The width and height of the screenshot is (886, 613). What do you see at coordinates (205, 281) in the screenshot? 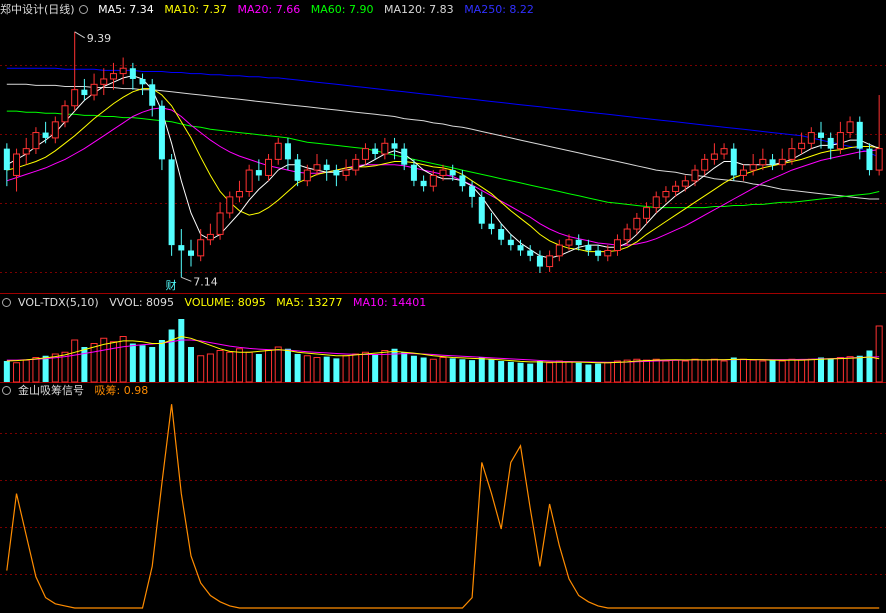
I see `low-price-label: 7.14` at bounding box center [205, 281].